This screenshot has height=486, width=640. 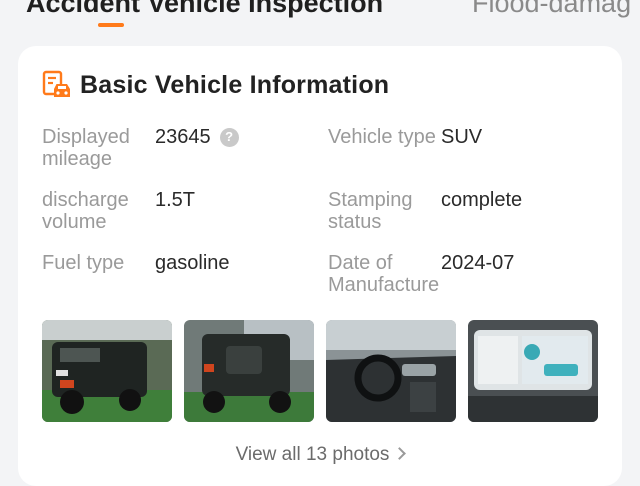 I want to click on discharge-volume-value: 1.5T, so click(x=175, y=200).